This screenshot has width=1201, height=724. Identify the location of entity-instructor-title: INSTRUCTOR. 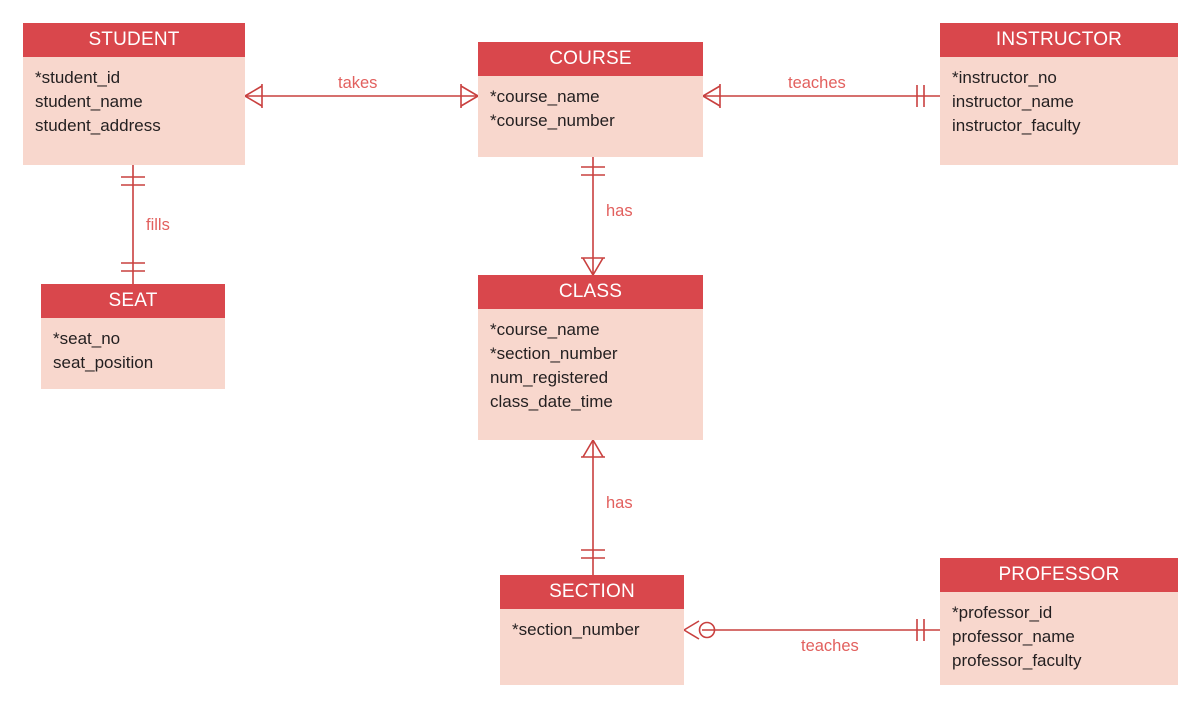
(1059, 40).